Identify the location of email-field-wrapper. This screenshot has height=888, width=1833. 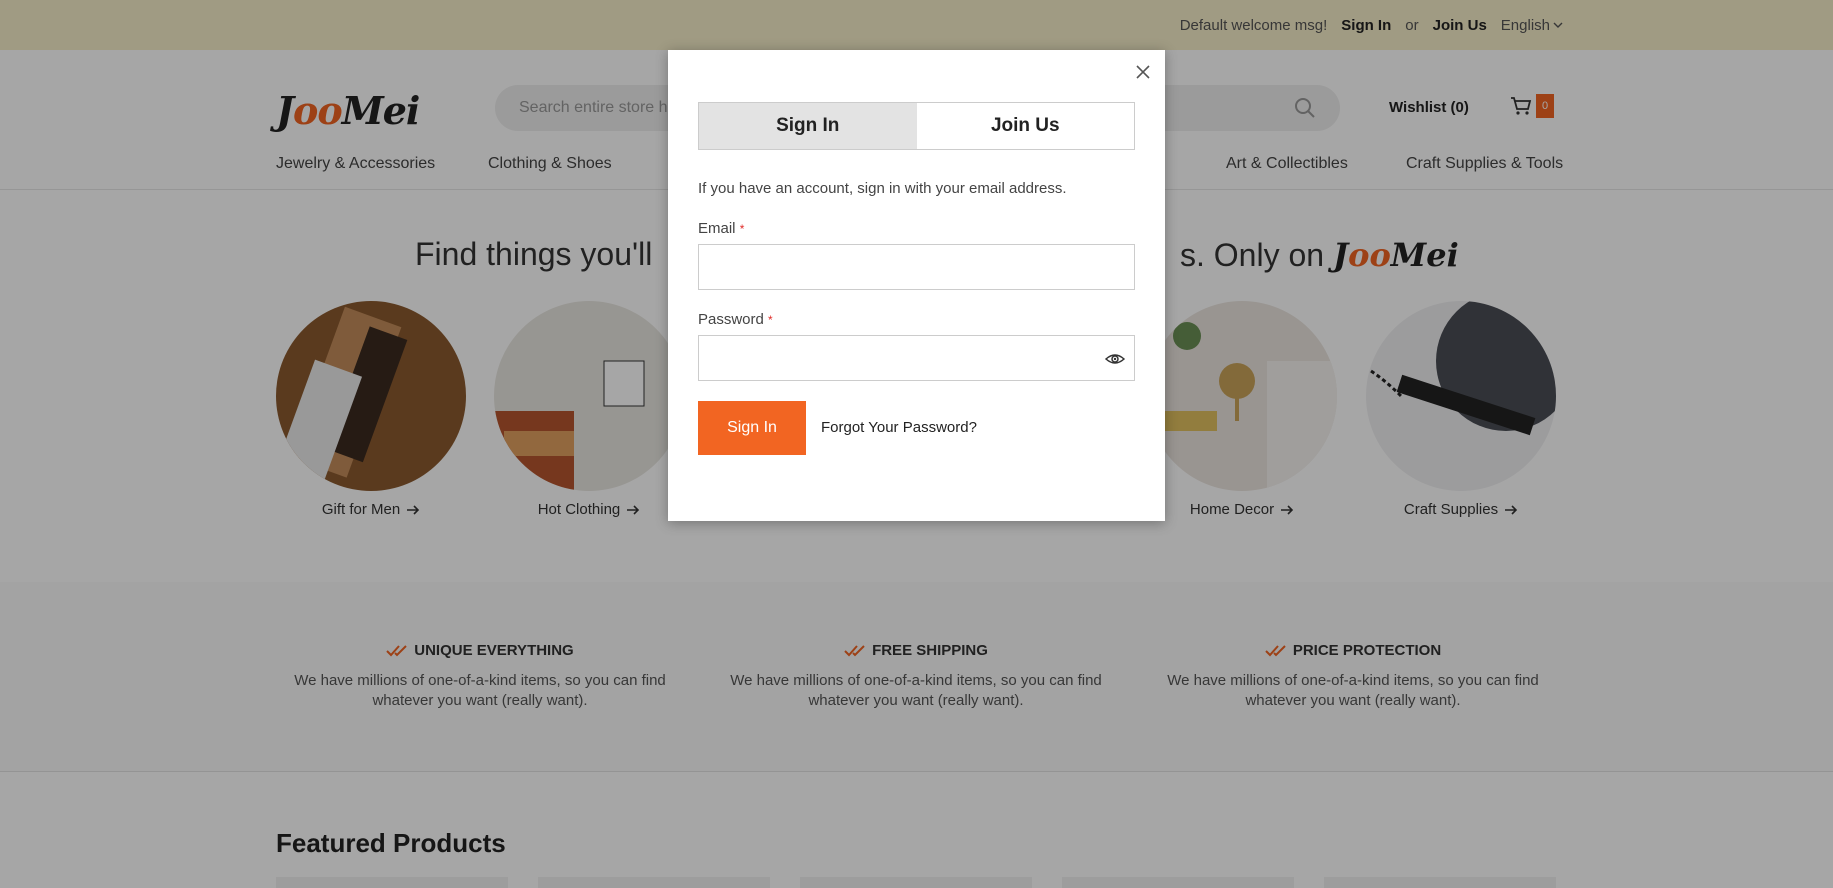
(916, 267).